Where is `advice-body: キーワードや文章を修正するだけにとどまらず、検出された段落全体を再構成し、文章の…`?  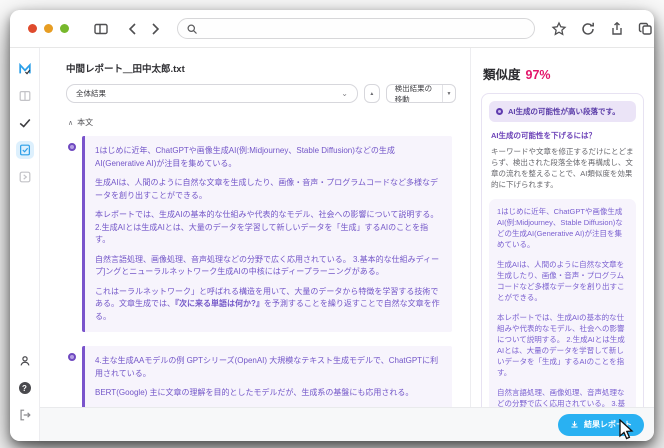
advice-body: キーワードや文章を修正するだけにとどまらず、検出された段落全体を再構成し、文章の… is located at coordinates (562, 168).